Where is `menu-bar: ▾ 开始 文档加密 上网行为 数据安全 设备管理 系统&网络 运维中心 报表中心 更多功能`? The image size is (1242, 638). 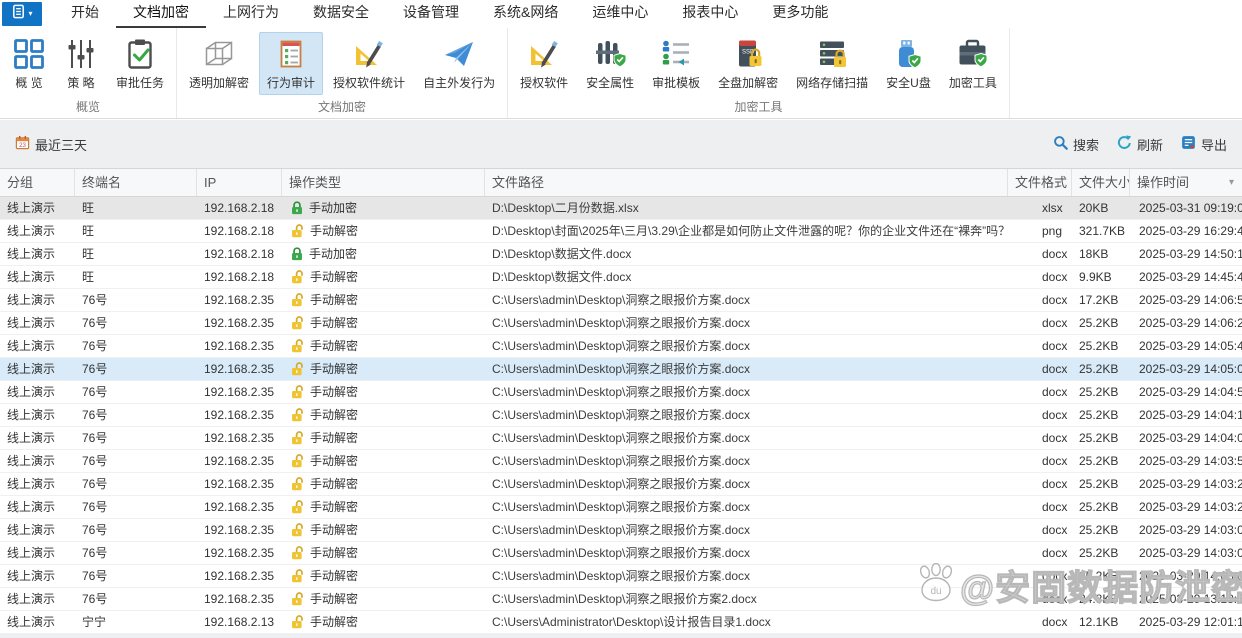 menu-bar: ▾ 开始 文档加密 上网行为 数据安全 设备管理 系统&网络 运维中心 报表中心 更多功能 is located at coordinates (621, 14).